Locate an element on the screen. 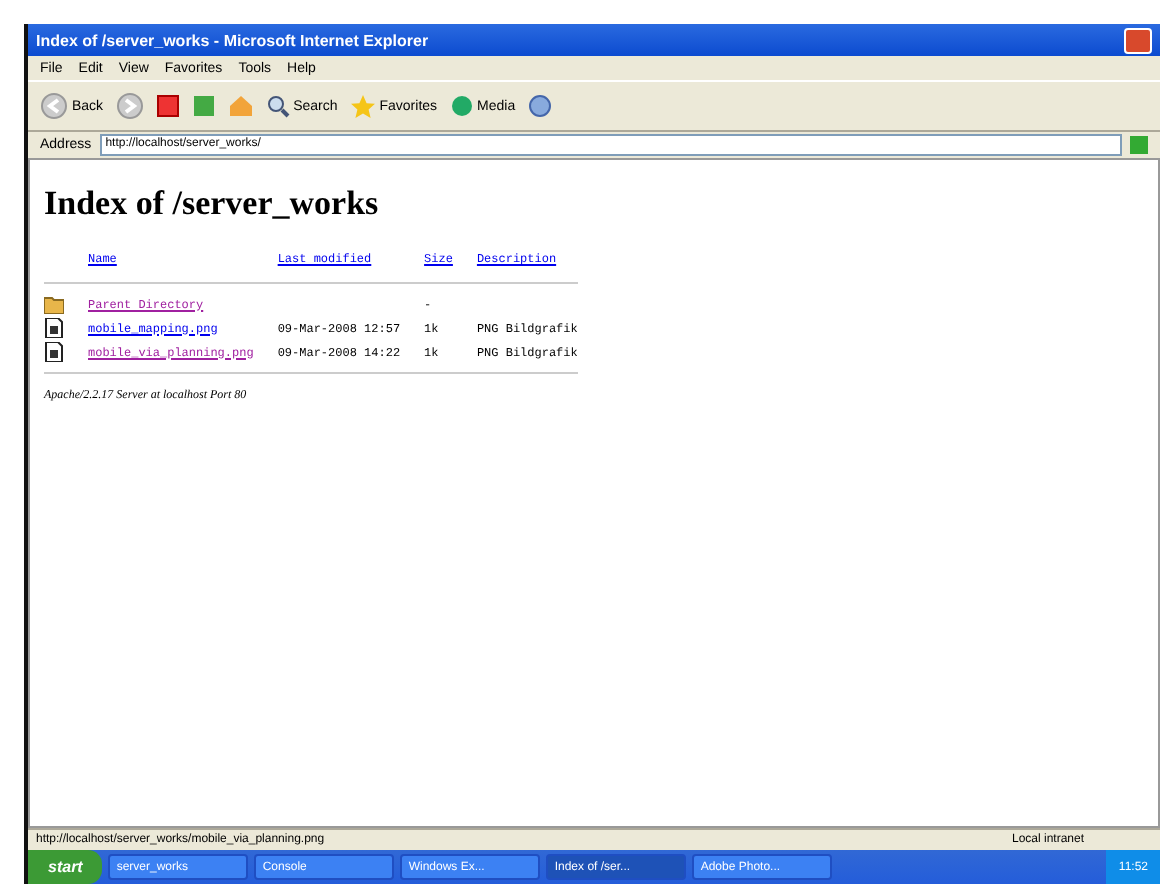 This screenshot has width=1160, height=884. close-button is located at coordinates (1138, 40).